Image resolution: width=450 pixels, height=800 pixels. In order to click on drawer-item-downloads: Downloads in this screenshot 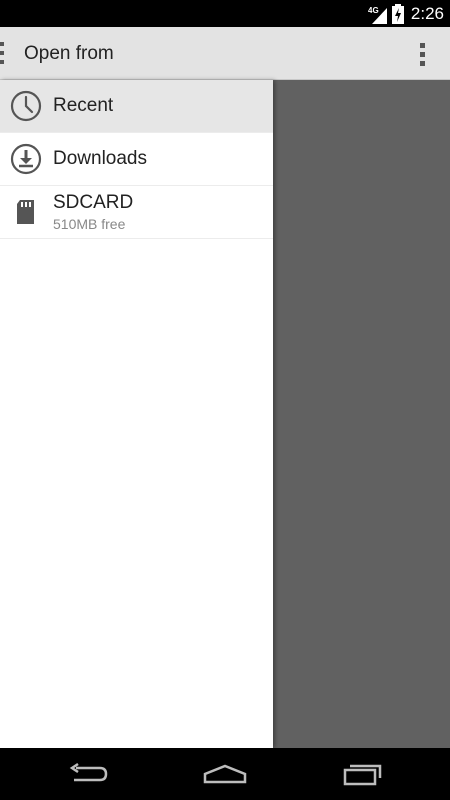, I will do `click(136, 159)`.